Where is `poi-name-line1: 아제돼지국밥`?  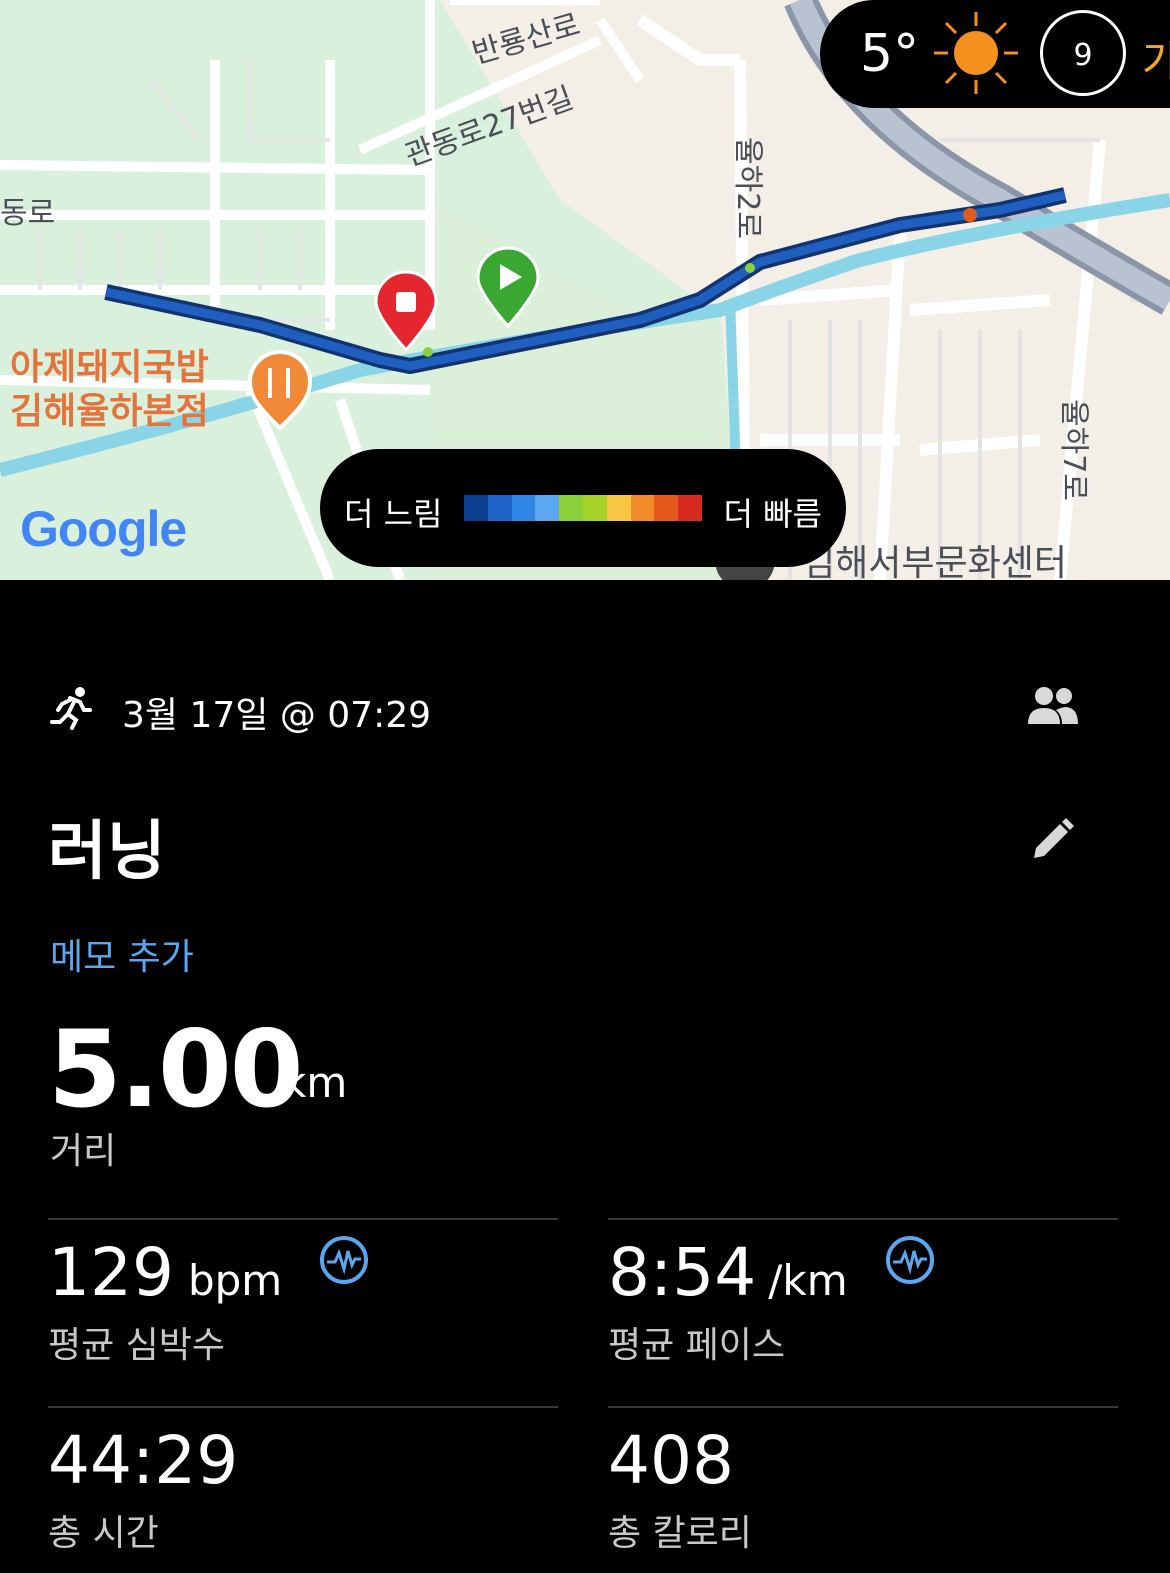
poi-name-line1: 아제돼지국밥 is located at coordinates (109, 367).